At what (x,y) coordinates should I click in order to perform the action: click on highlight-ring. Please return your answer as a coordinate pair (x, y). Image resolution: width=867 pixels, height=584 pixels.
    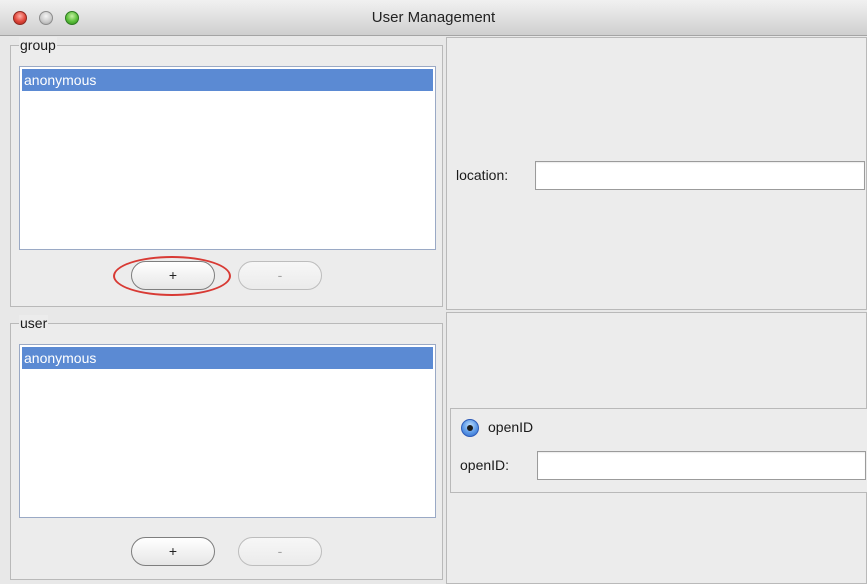
    Looking at the image, I should click on (172, 276).